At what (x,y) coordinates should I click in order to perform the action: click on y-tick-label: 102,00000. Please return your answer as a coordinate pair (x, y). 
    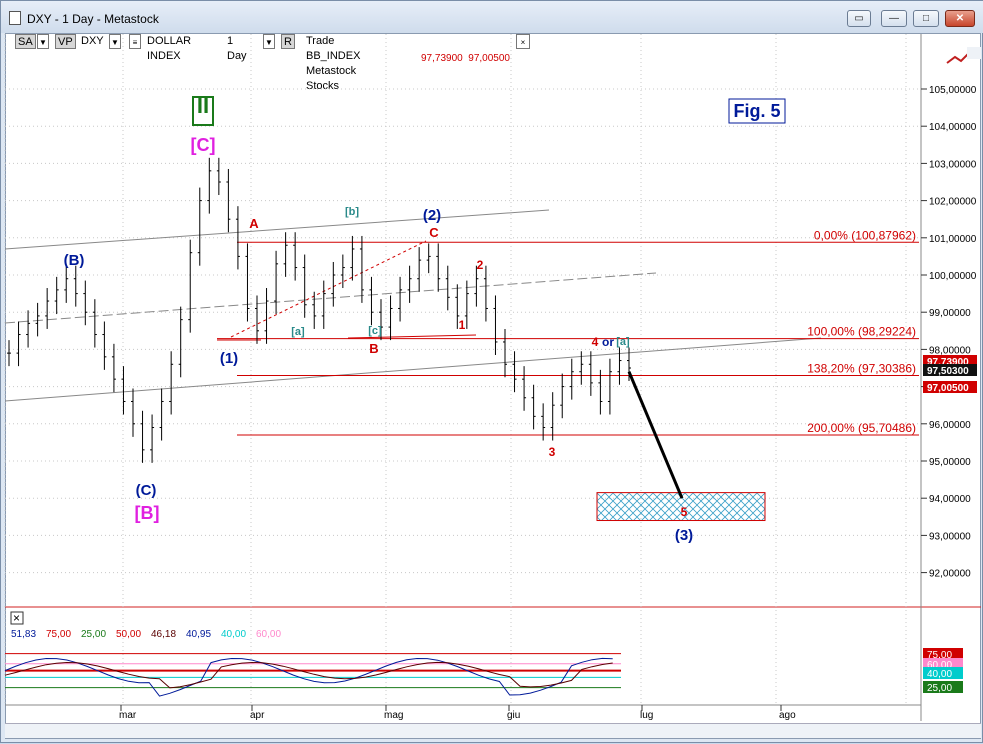
    Looking at the image, I should click on (953, 202).